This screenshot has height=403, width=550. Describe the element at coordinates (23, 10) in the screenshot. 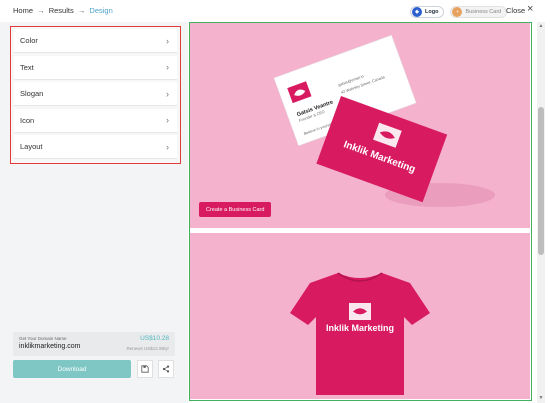

I see `breadcrumb-home: Home` at that location.